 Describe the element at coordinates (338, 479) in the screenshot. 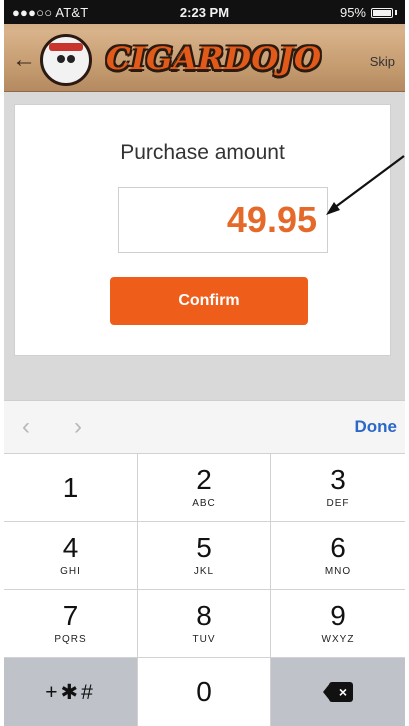

I see `key-3-number: 3` at that location.